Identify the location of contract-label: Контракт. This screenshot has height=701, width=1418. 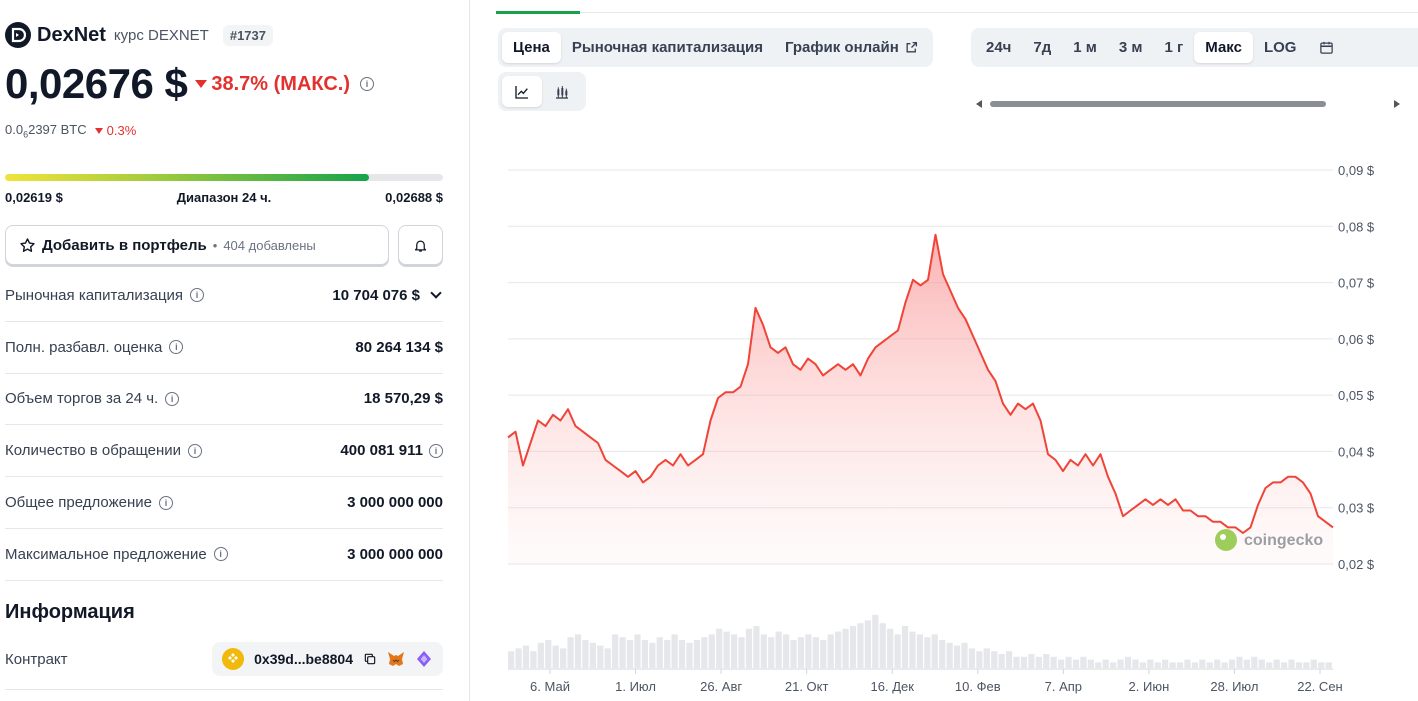
(36, 659).